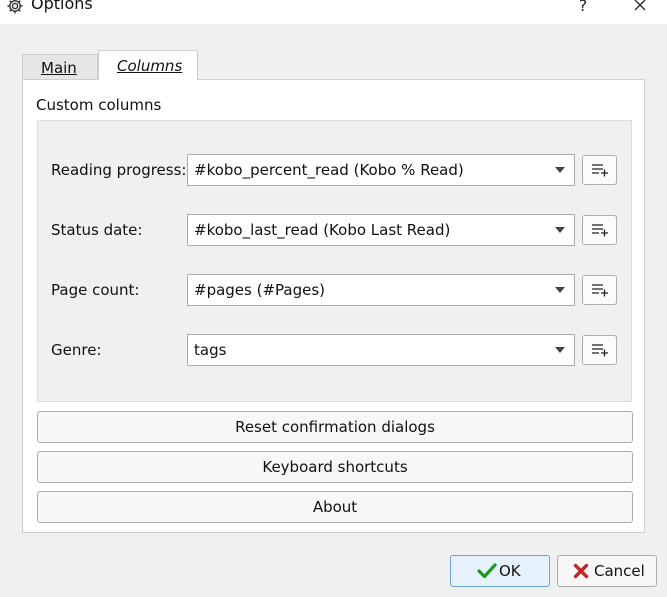 The image size is (667, 597). I want to click on tab-columns: Columns, so click(148, 65).